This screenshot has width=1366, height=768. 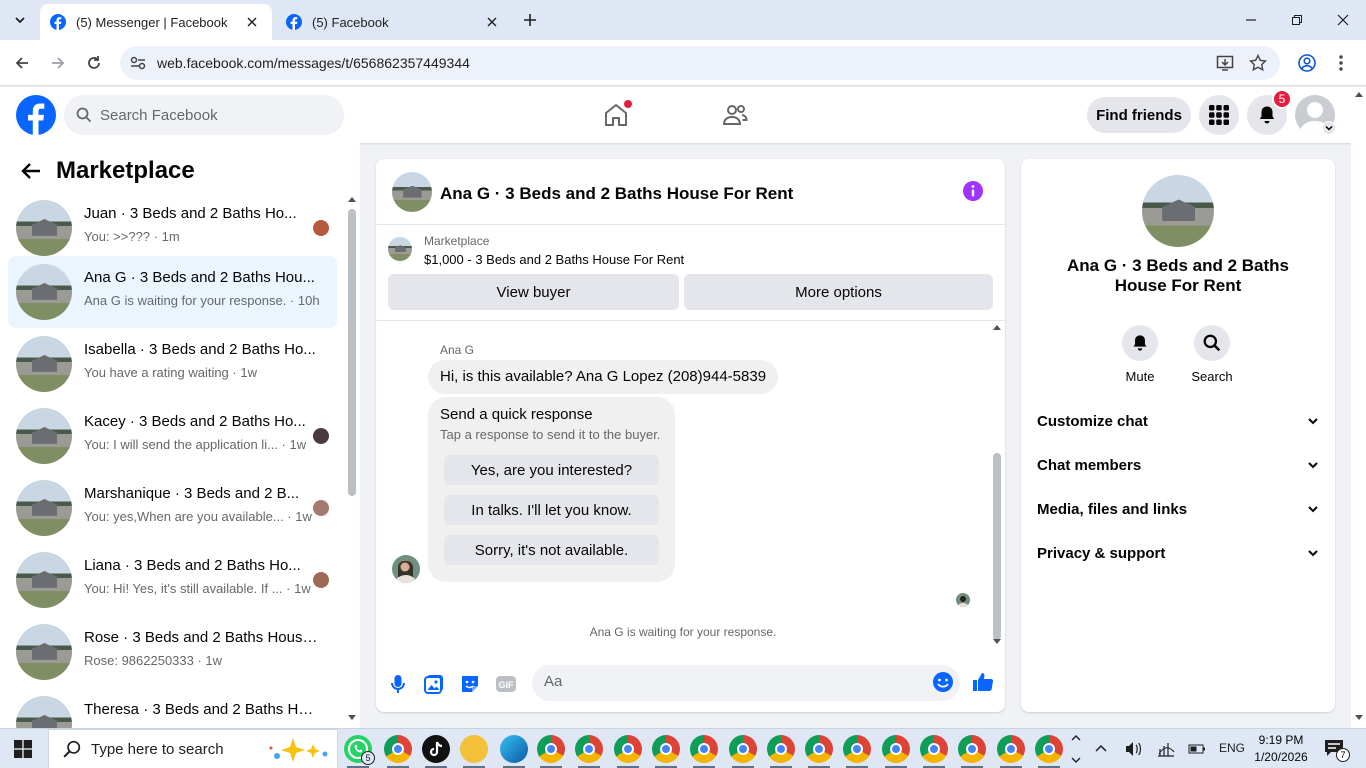 What do you see at coordinates (22, 63) in the screenshot?
I see `back-button` at bounding box center [22, 63].